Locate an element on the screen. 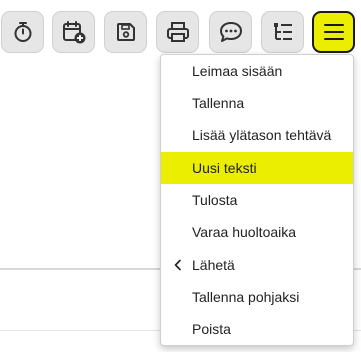 This screenshot has height=352, width=361. menu-item-label: Leimaa sisään is located at coordinates (237, 71).